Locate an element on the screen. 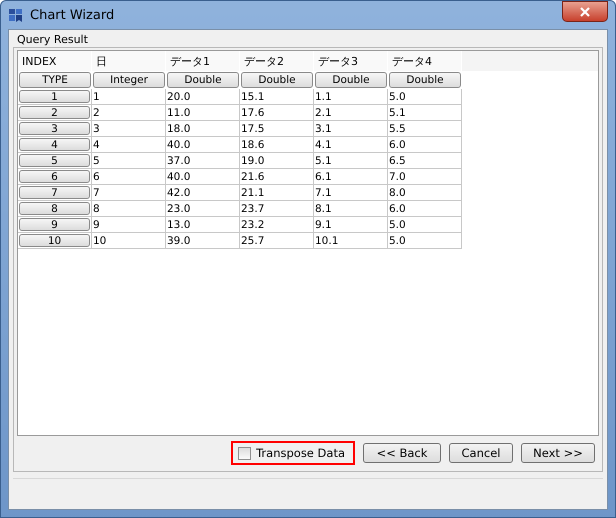  column-header: データ4 is located at coordinates (425, 61).